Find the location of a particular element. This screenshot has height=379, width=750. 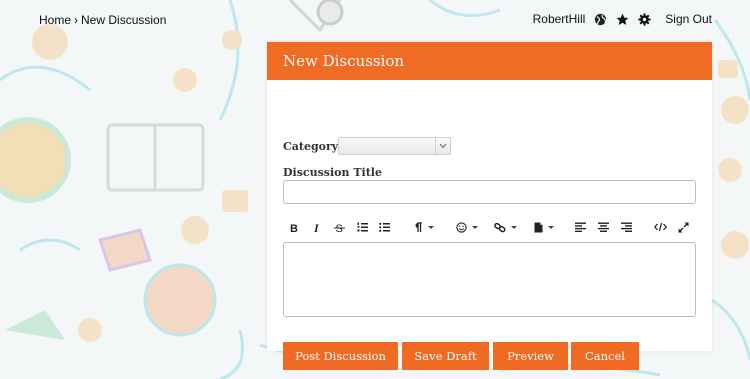

breadcrumb-current: New Discussion is located at coordinates (124, 20).